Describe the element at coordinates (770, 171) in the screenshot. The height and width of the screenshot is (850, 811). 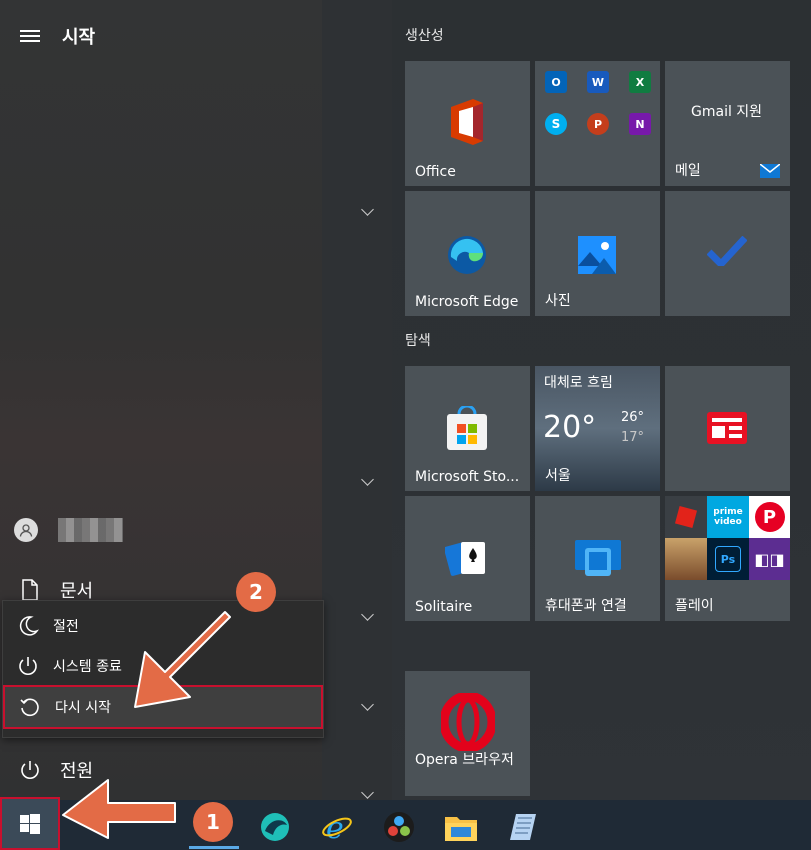
I see `mail-envelope-icon` at that location.